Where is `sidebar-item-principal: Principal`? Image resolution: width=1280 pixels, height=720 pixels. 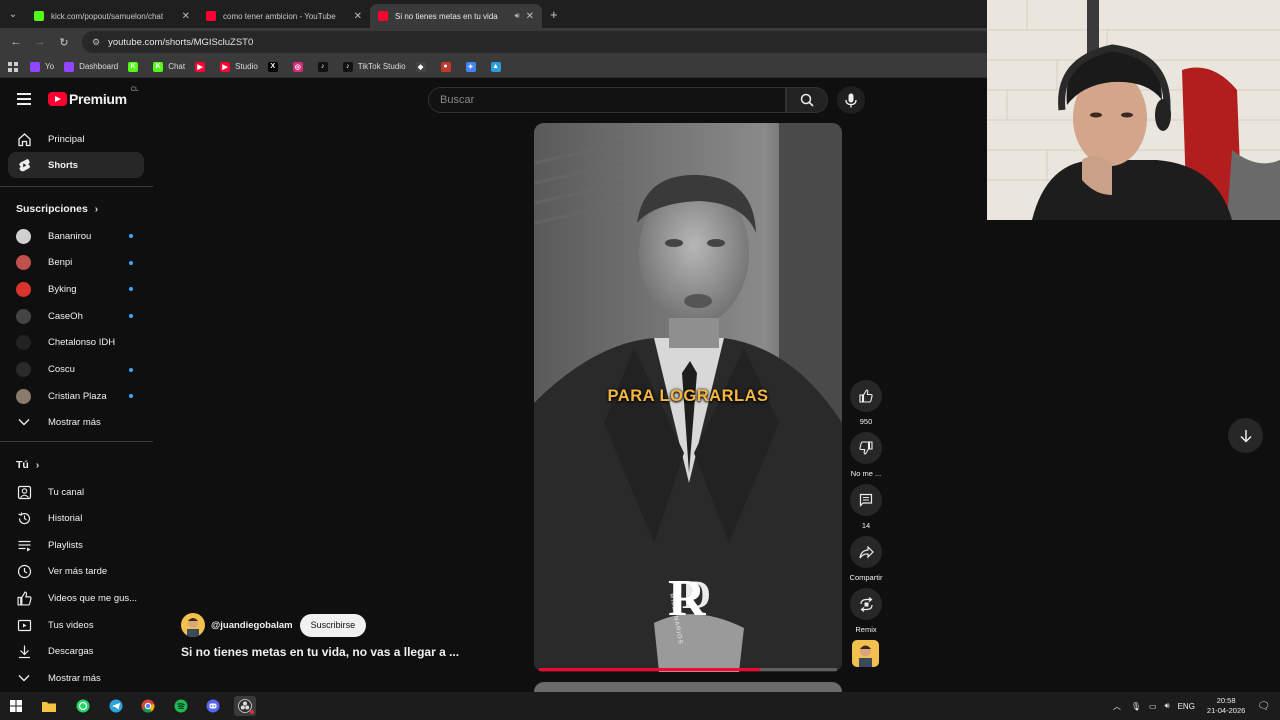
sidebar-item-principal: Principal is located at coordinates (76, 139).